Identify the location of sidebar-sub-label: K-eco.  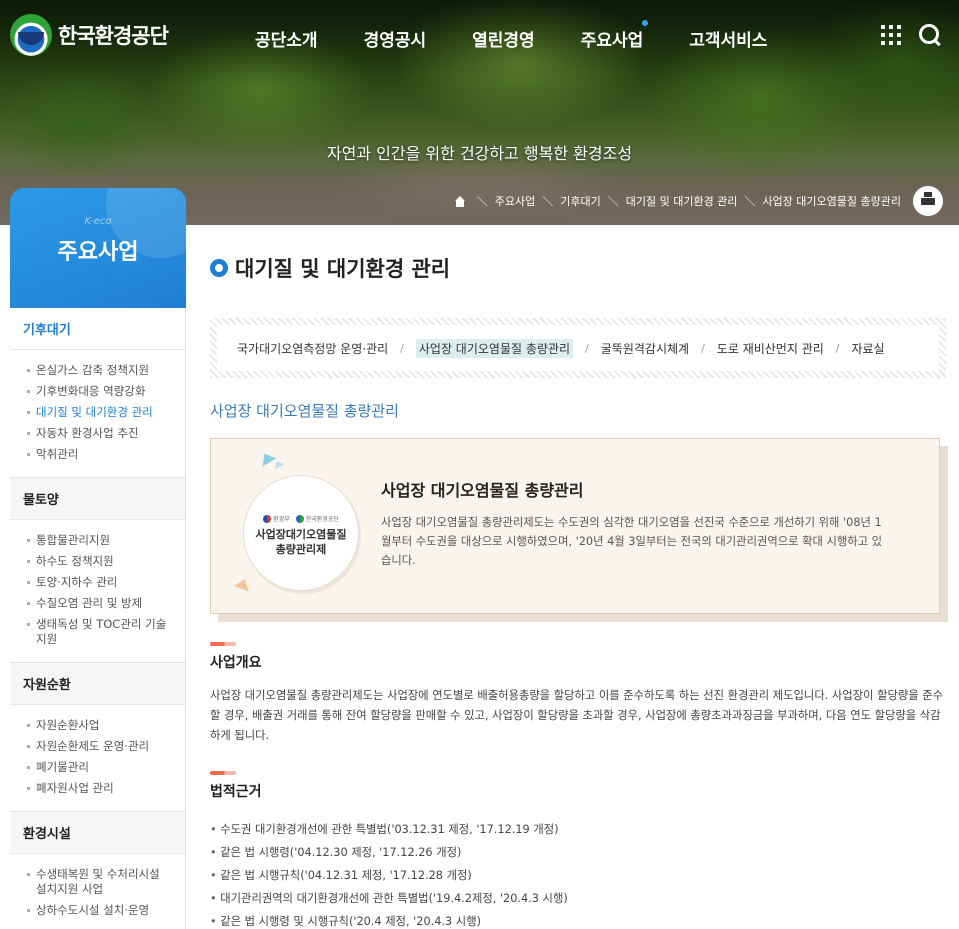
(98, 221).